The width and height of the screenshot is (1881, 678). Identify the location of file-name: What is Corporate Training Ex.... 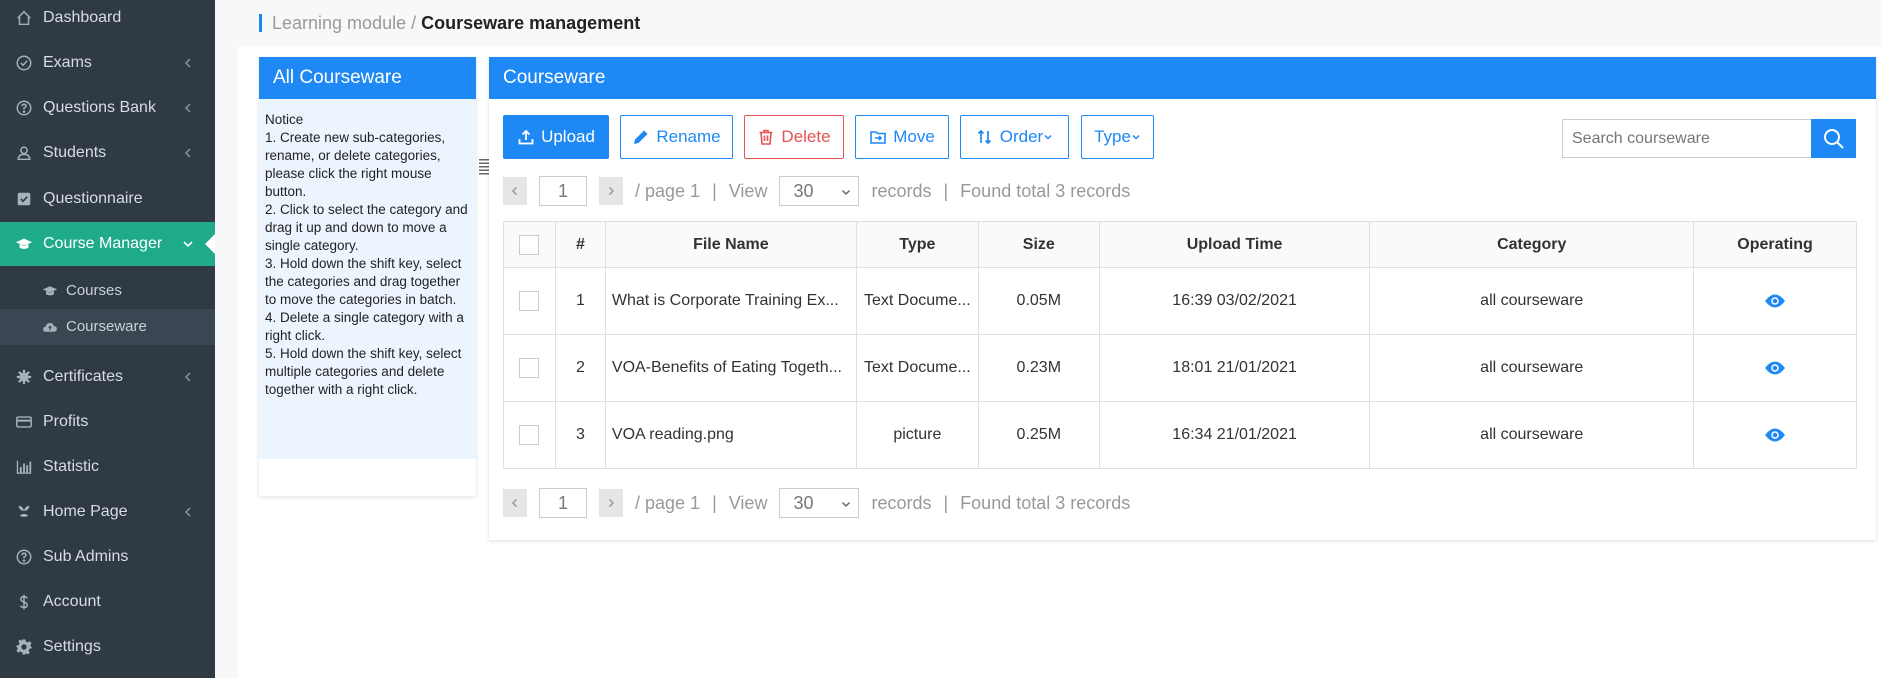
(730, 301).